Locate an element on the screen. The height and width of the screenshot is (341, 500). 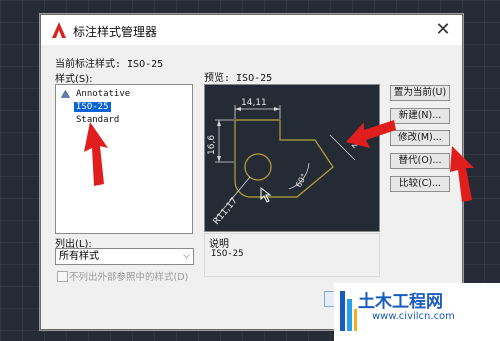
preview-drawing: 14,11 16,6 2 60° R11,17 is located at coordinates (283, 162).